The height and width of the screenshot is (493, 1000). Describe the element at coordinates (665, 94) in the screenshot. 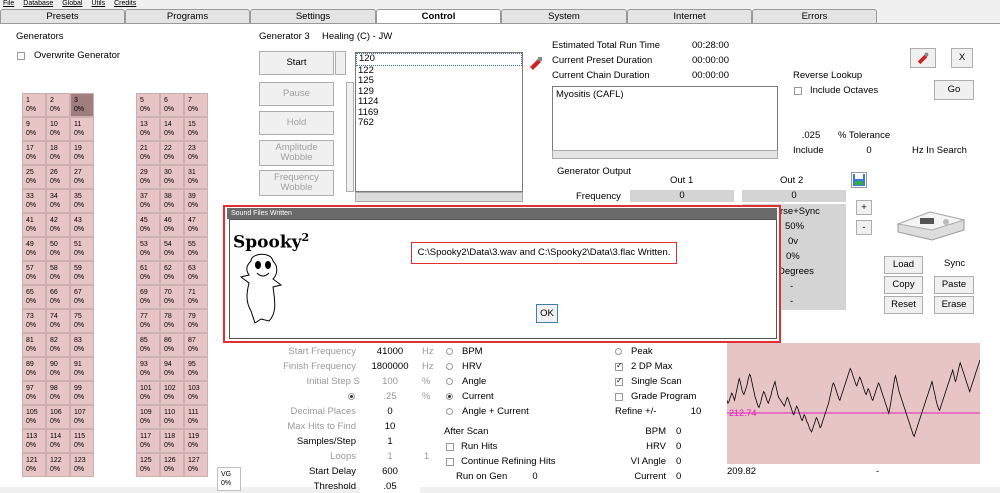

I see `program-entry: Myositis (CAFL)` at that location.